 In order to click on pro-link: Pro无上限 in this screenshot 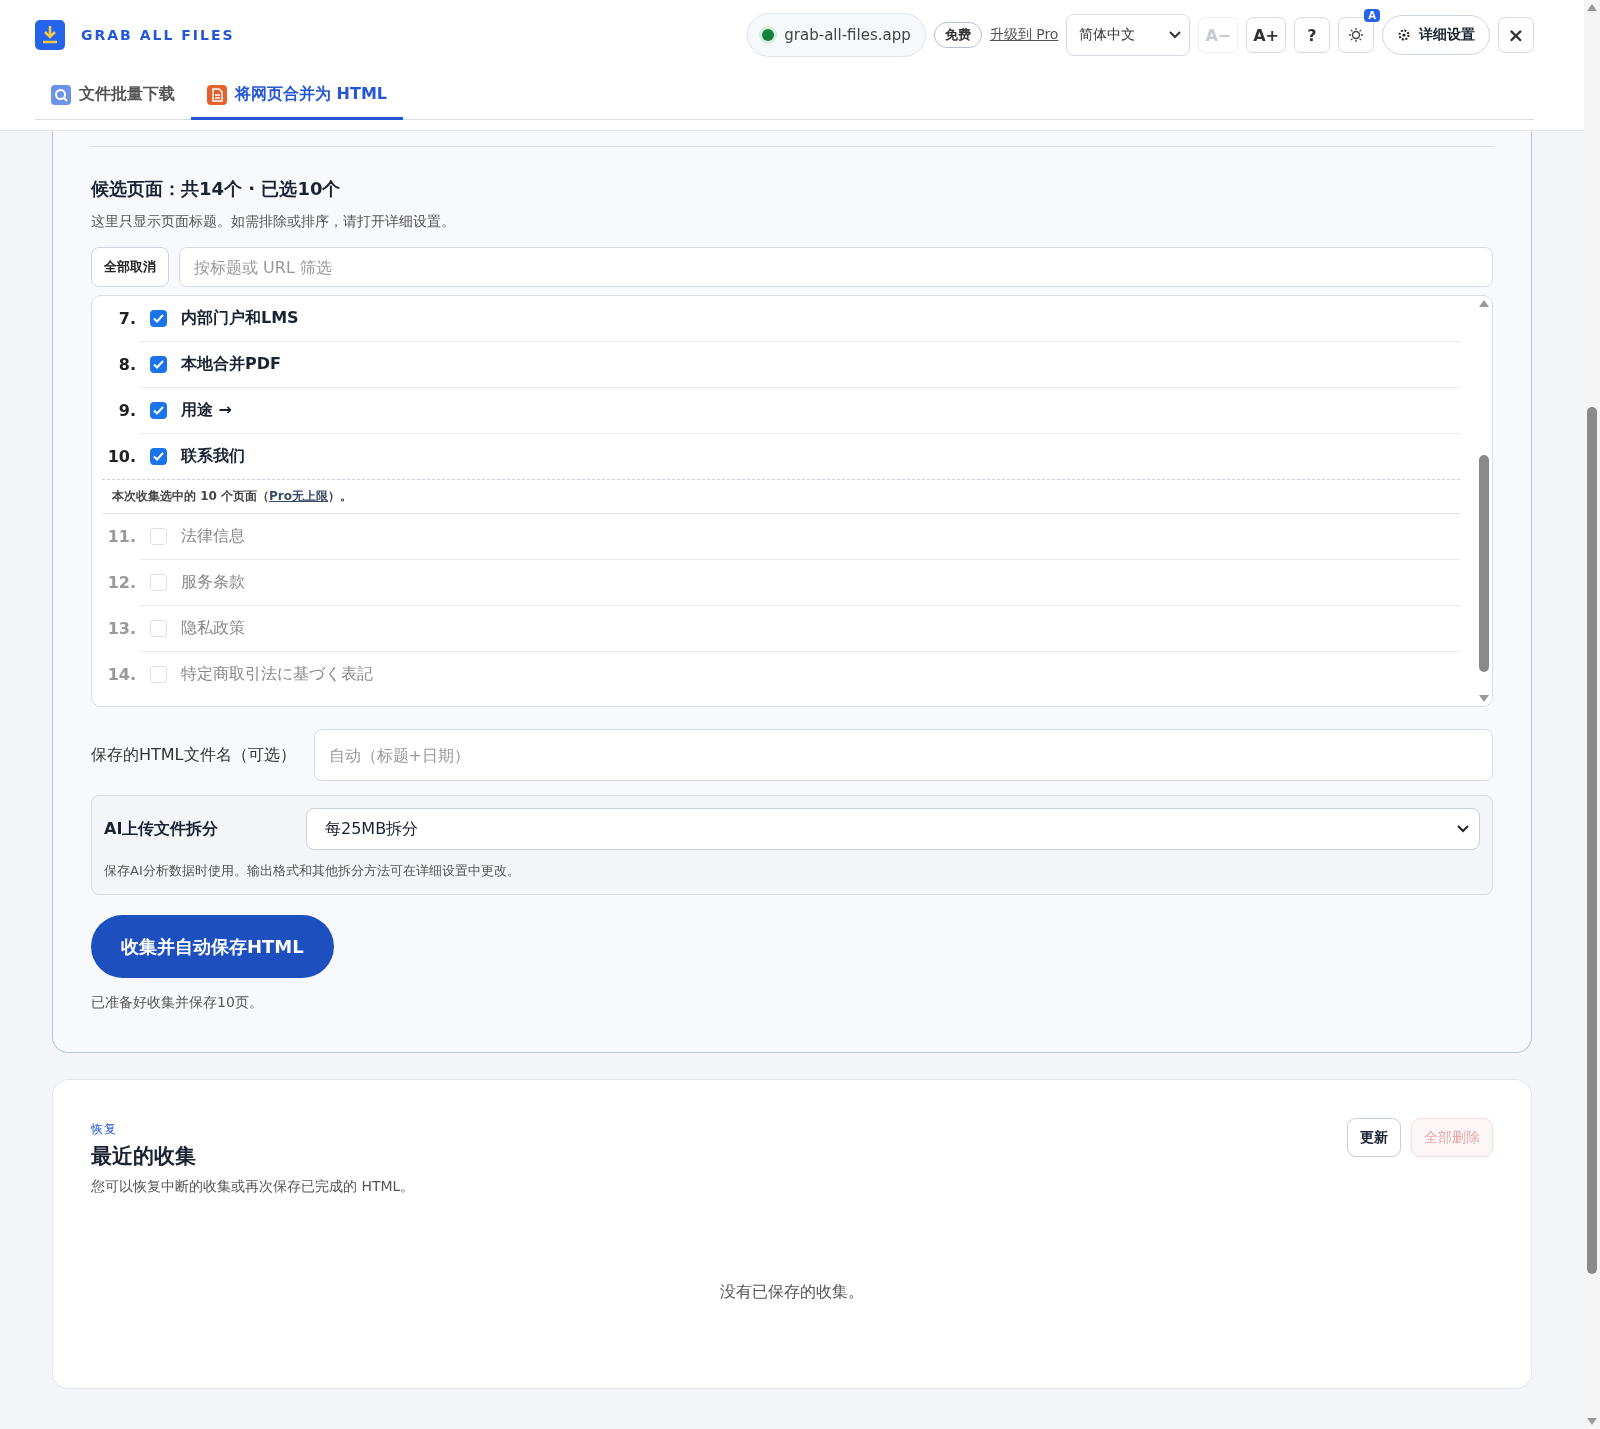, I will do `click(299, 496)`.